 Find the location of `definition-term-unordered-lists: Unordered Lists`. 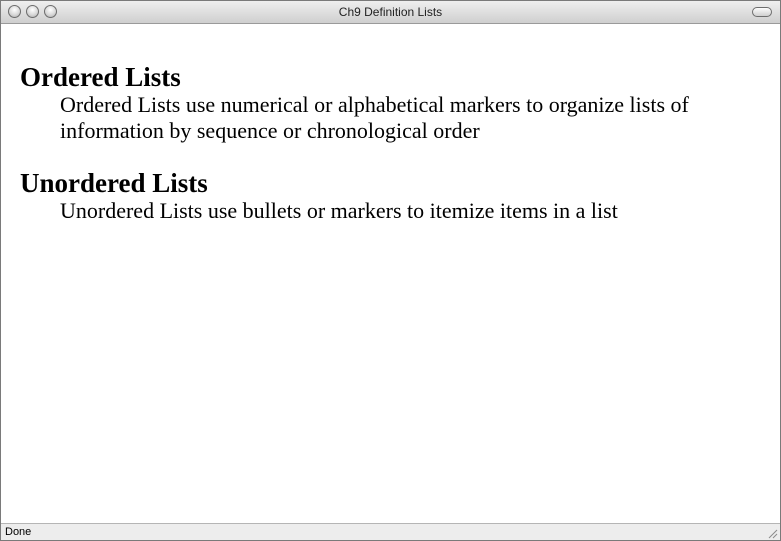

definition-term-unordered-lists: Unordered Lists is located at coordinates (114, 183).